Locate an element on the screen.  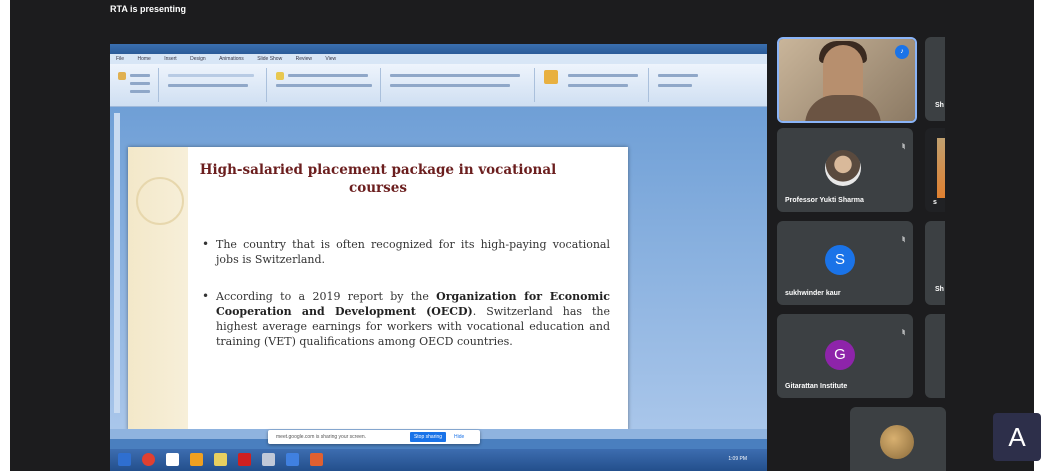
share-message: meet.google.com is sharing your screen. is located at coordinates (321, 437).